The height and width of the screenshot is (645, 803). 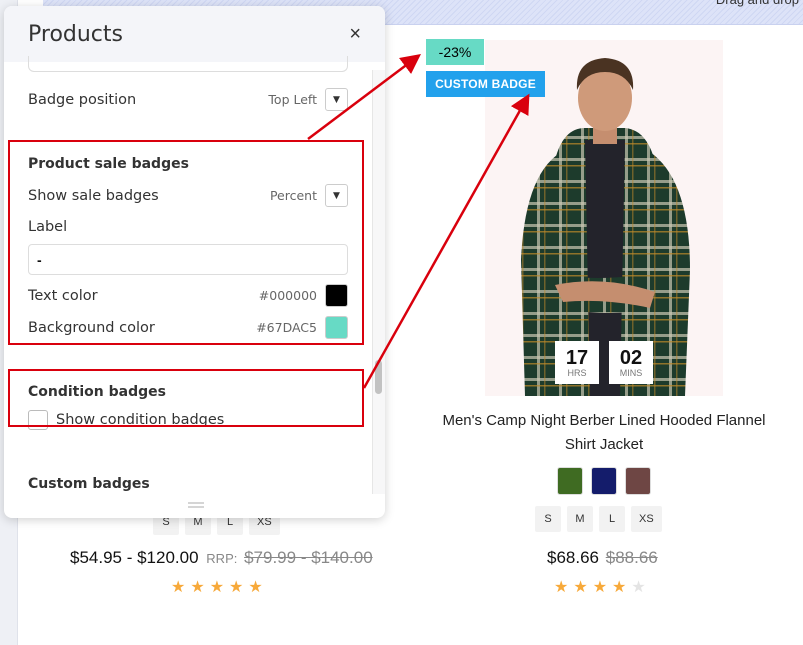 I want to click on old-price: $79.99 - $140.00, so click(x=308, y=557).